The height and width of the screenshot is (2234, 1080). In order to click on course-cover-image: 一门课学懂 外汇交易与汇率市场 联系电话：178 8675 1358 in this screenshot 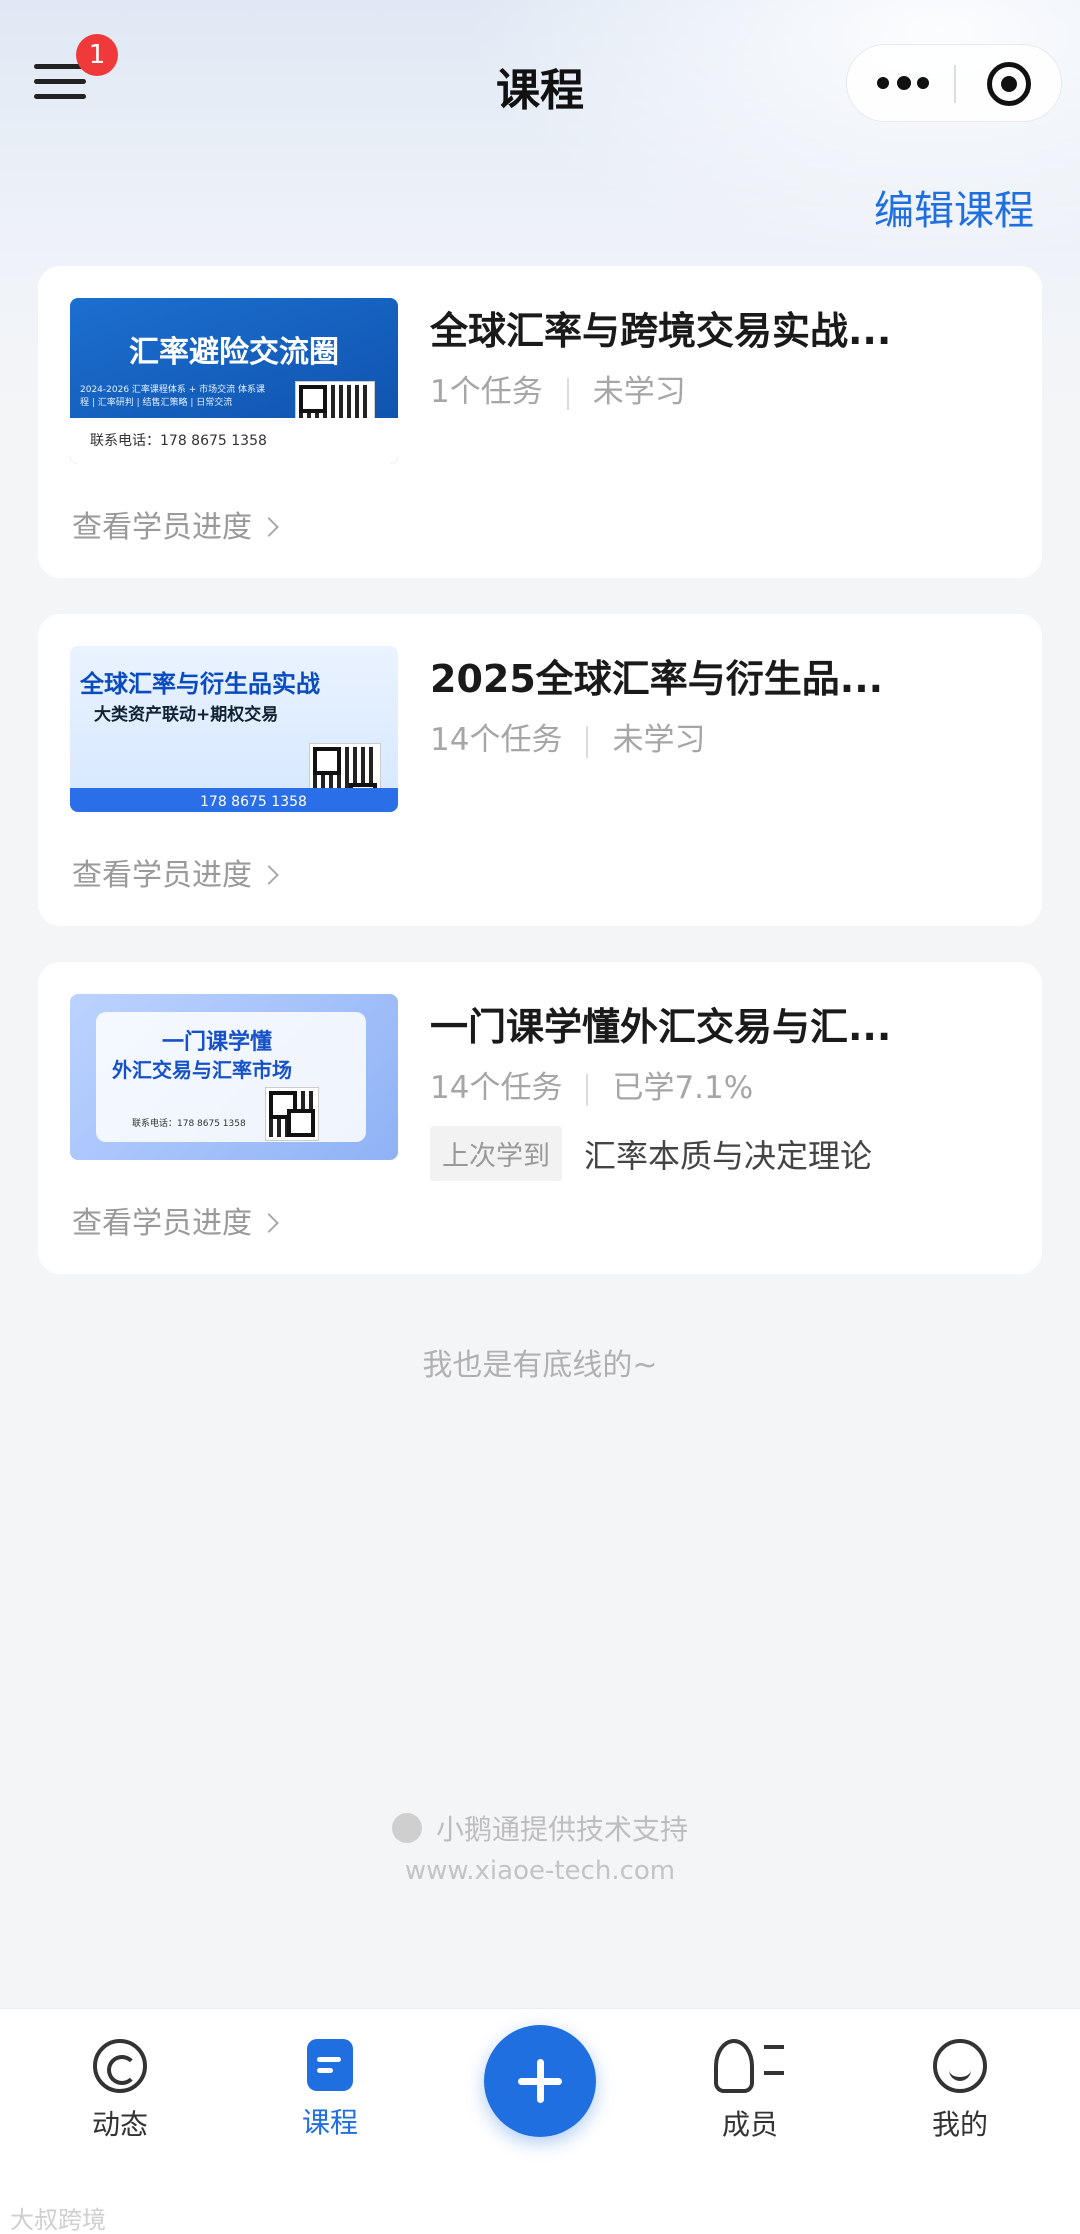, I will do `click(234, 1077)`.